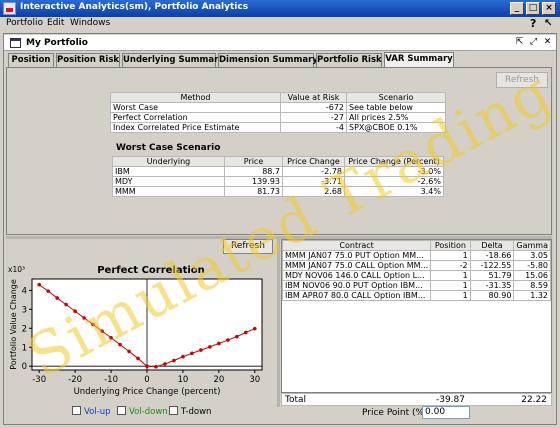  What do you see at coordinates (168, 161) in the screenshot?
I see `col-underlying: Underlying` at bounding box center [168, 161].